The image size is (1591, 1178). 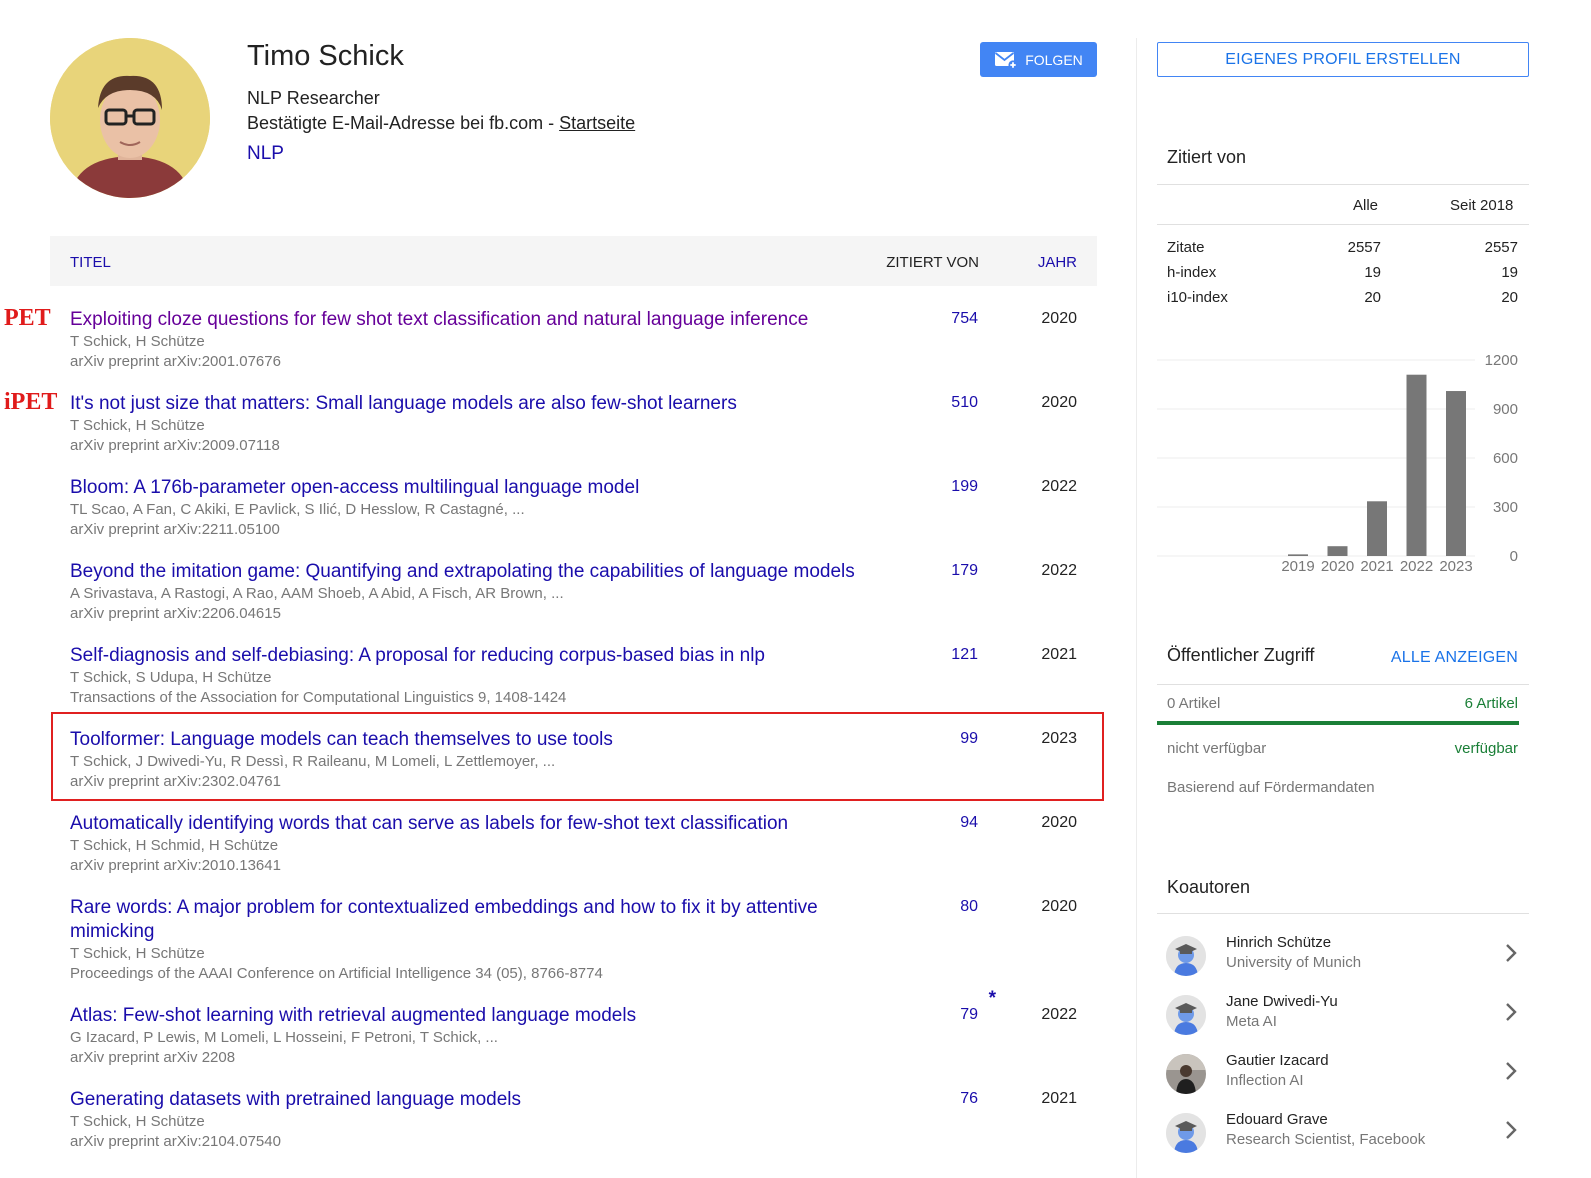 What do you see at coordinates (1509, 272) in the screenshot?
I see `stat-hindex-since: 19` at bounding box center [1509, 272].